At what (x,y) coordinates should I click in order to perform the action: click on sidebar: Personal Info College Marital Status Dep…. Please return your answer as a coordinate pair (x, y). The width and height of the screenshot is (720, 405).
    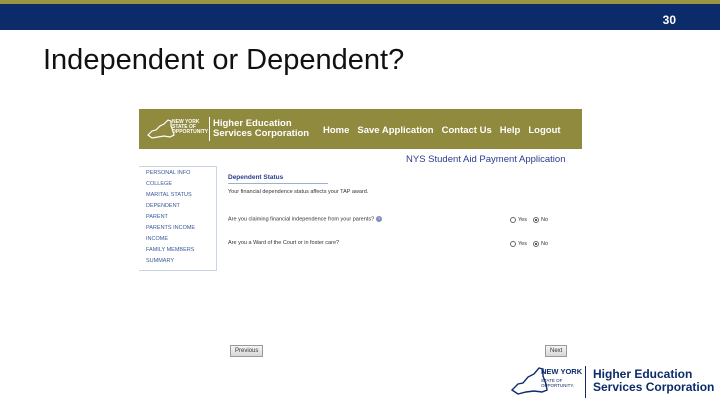
    Looking at the image, I should click on (178, 218).